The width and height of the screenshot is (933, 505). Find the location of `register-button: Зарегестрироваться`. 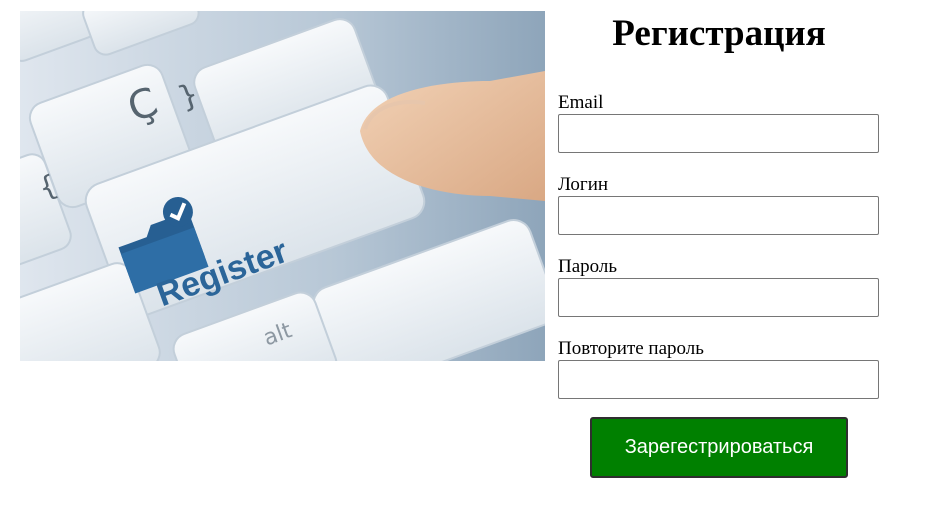

register-button: Зарегестрироваться is located at coordinates (719, 447).